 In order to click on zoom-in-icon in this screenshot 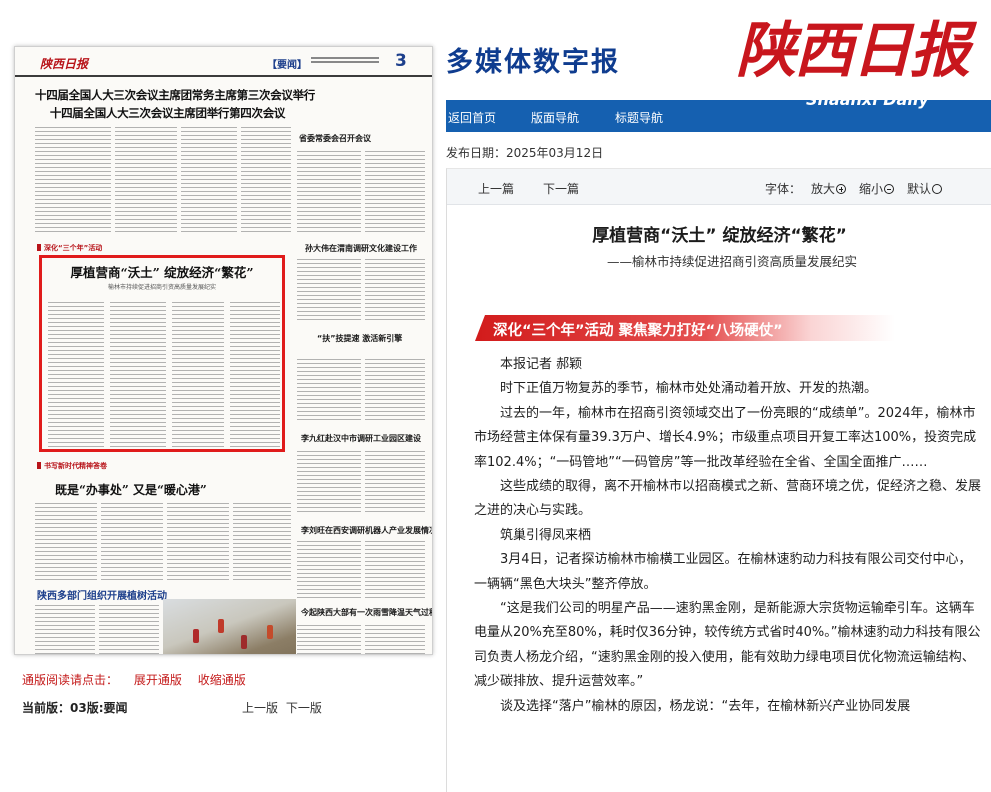, I will do `click(841, 189)`.